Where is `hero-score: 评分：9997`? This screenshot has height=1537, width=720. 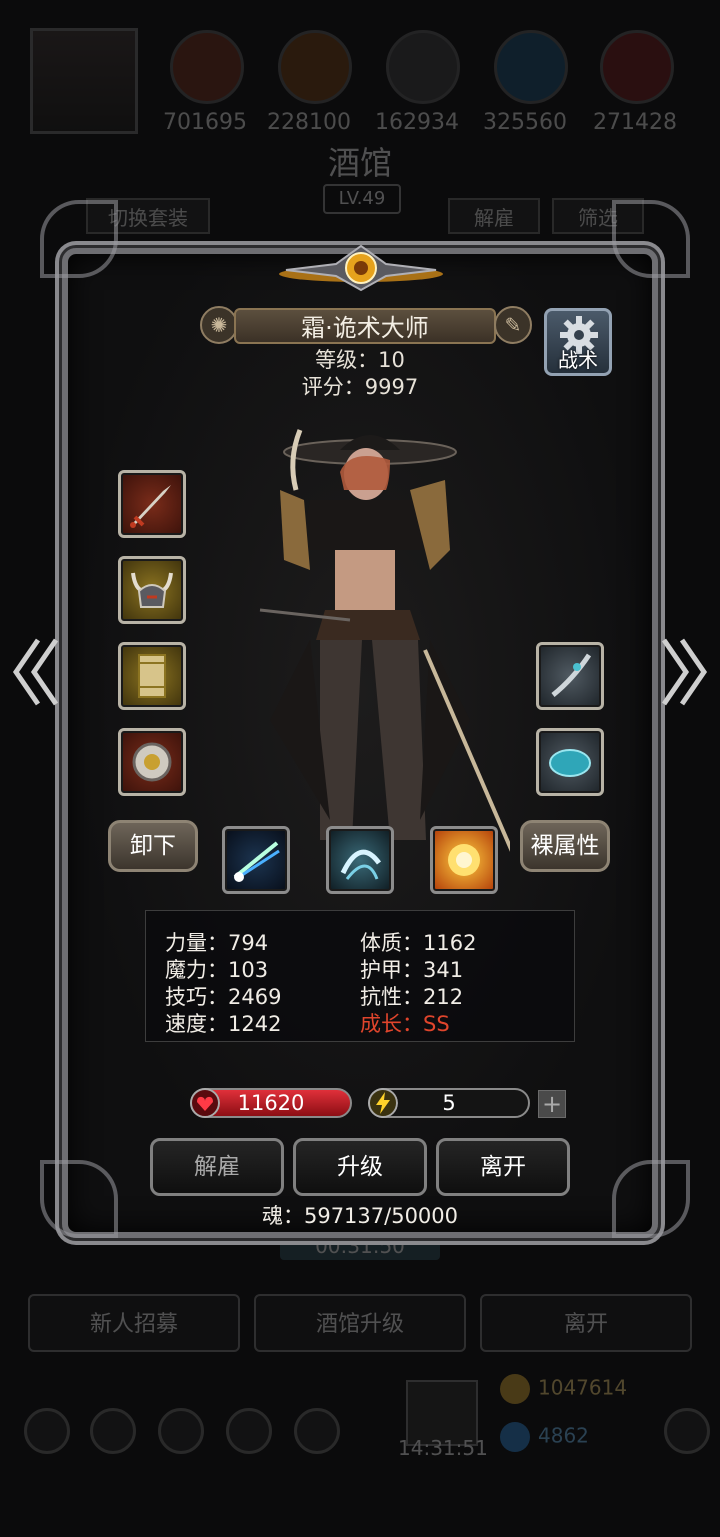 hero-score: 评分：9997 is located at coordinates (360, 387).